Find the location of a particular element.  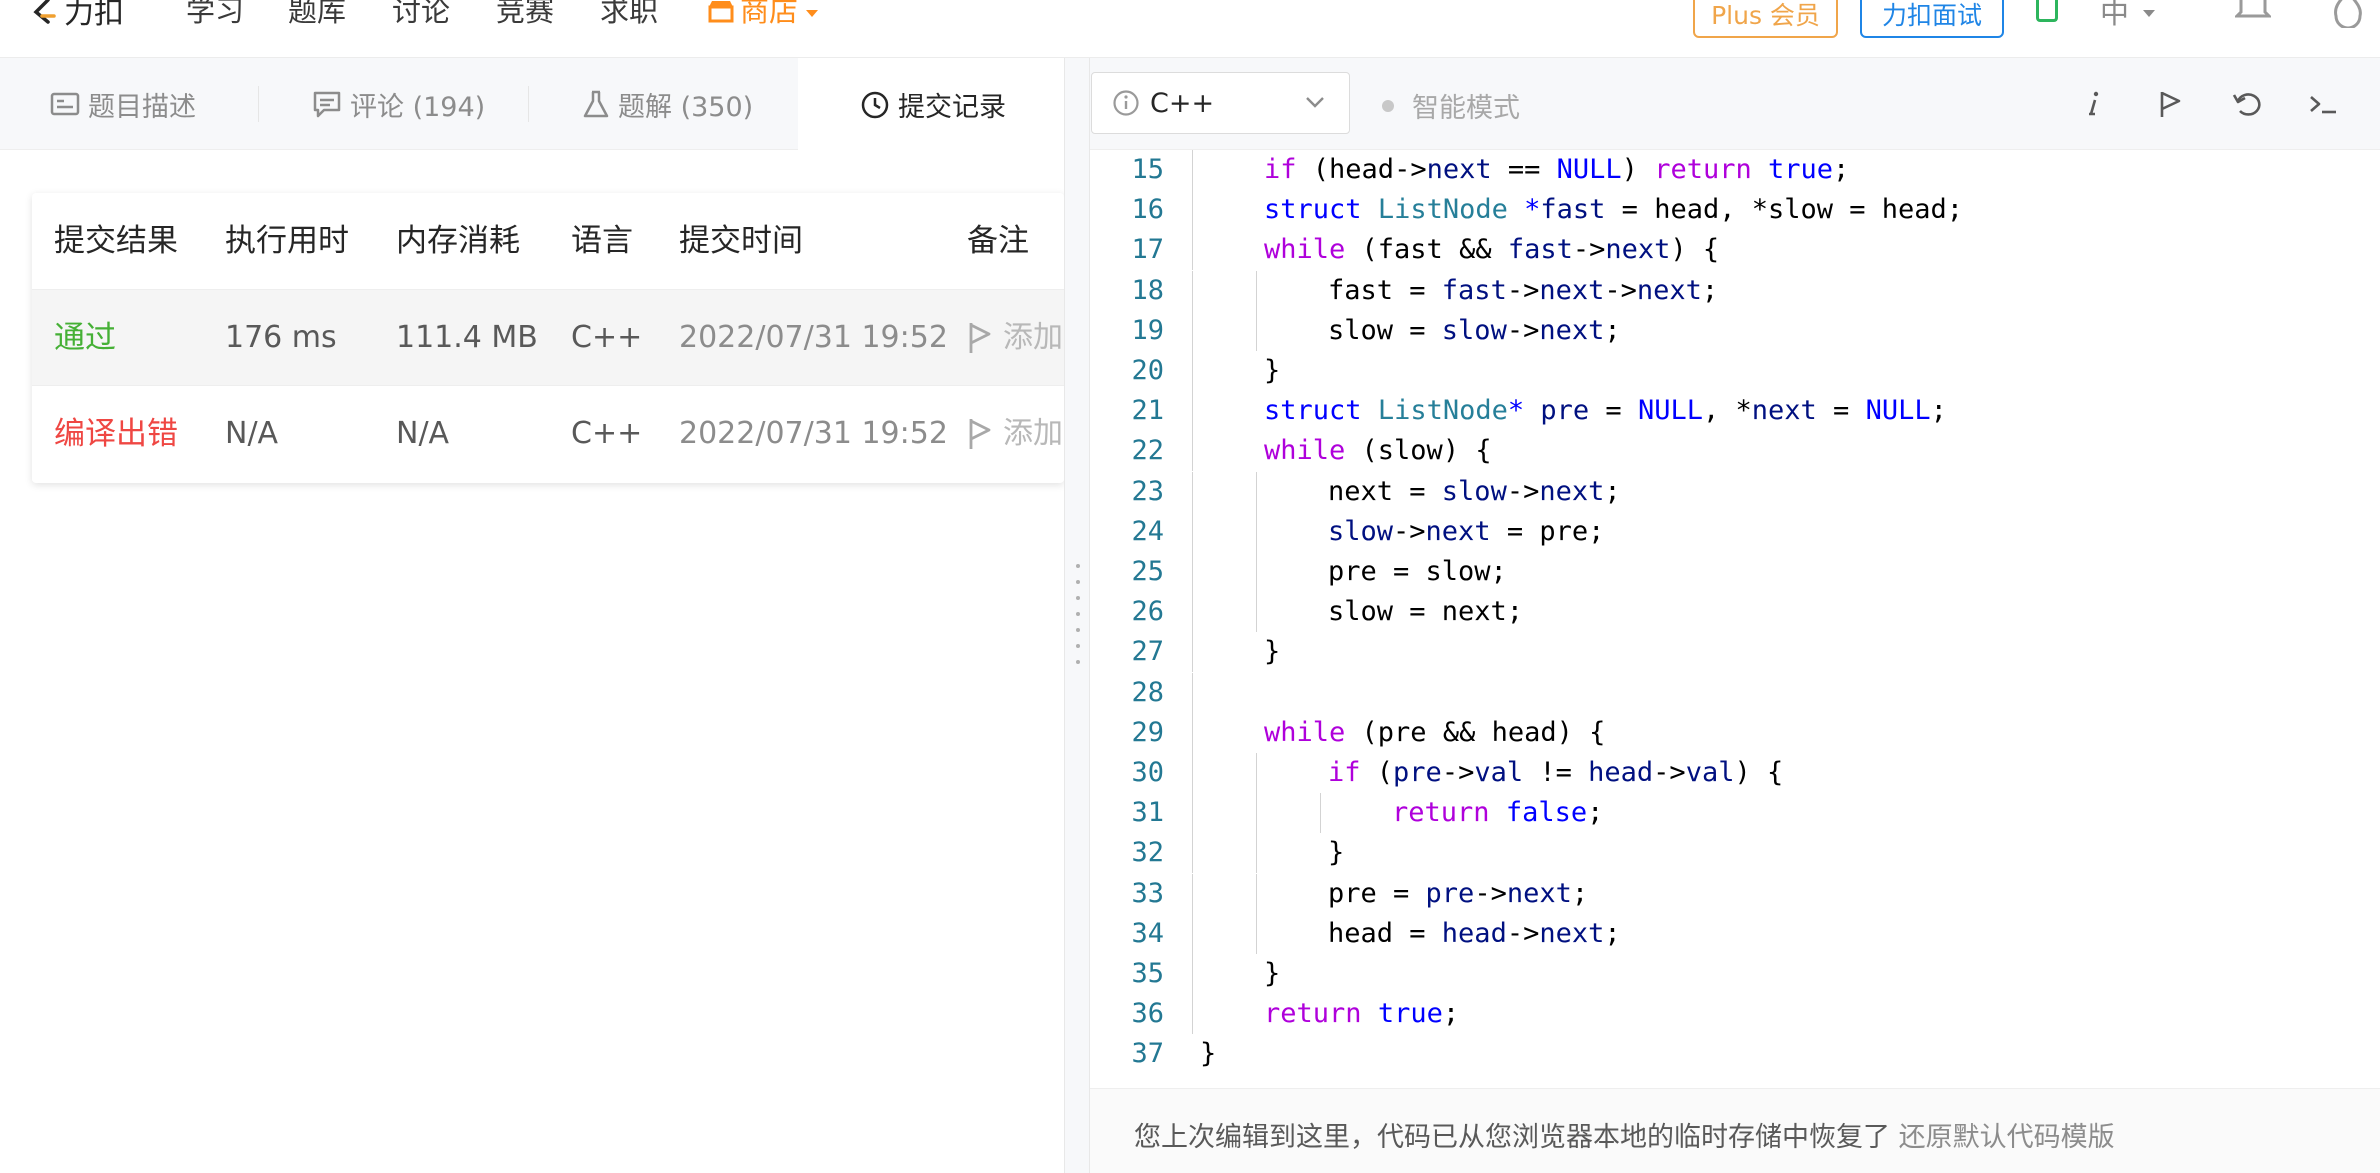

tab-solutions: 题解 (350) is located at coordinates (667, 104).